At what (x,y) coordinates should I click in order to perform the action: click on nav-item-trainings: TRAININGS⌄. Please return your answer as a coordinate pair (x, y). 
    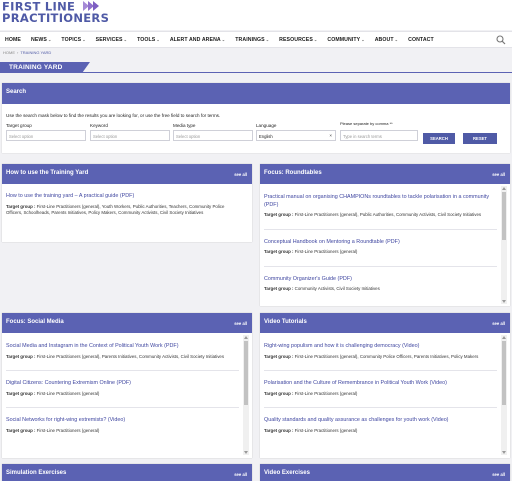
    Looking at the image, I should click on (252, 40).